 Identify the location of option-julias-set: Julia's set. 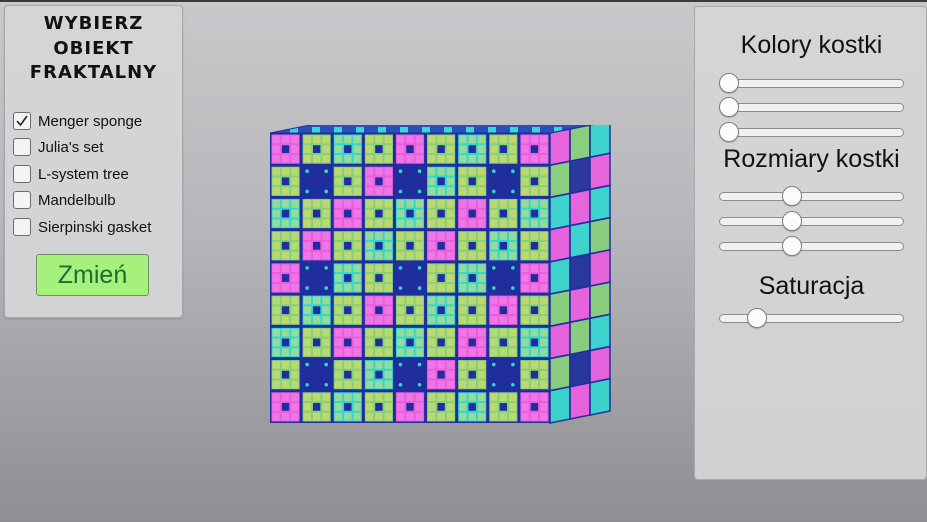
(58, 147).